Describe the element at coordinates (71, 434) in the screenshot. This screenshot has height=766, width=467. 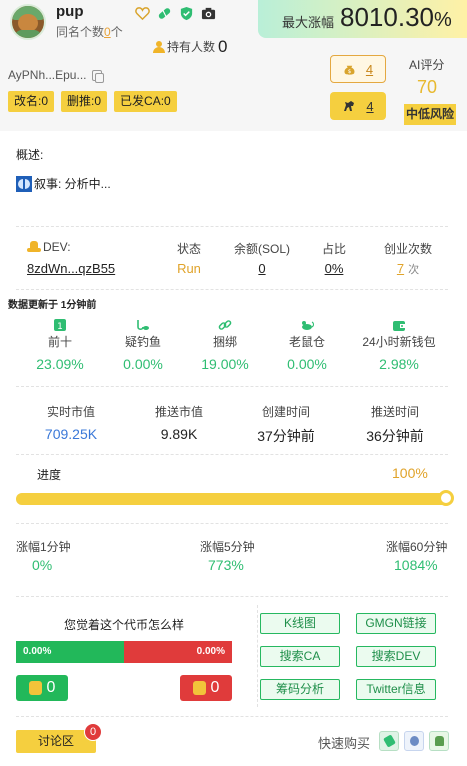
I see `market-value: 709.25K` at that location.